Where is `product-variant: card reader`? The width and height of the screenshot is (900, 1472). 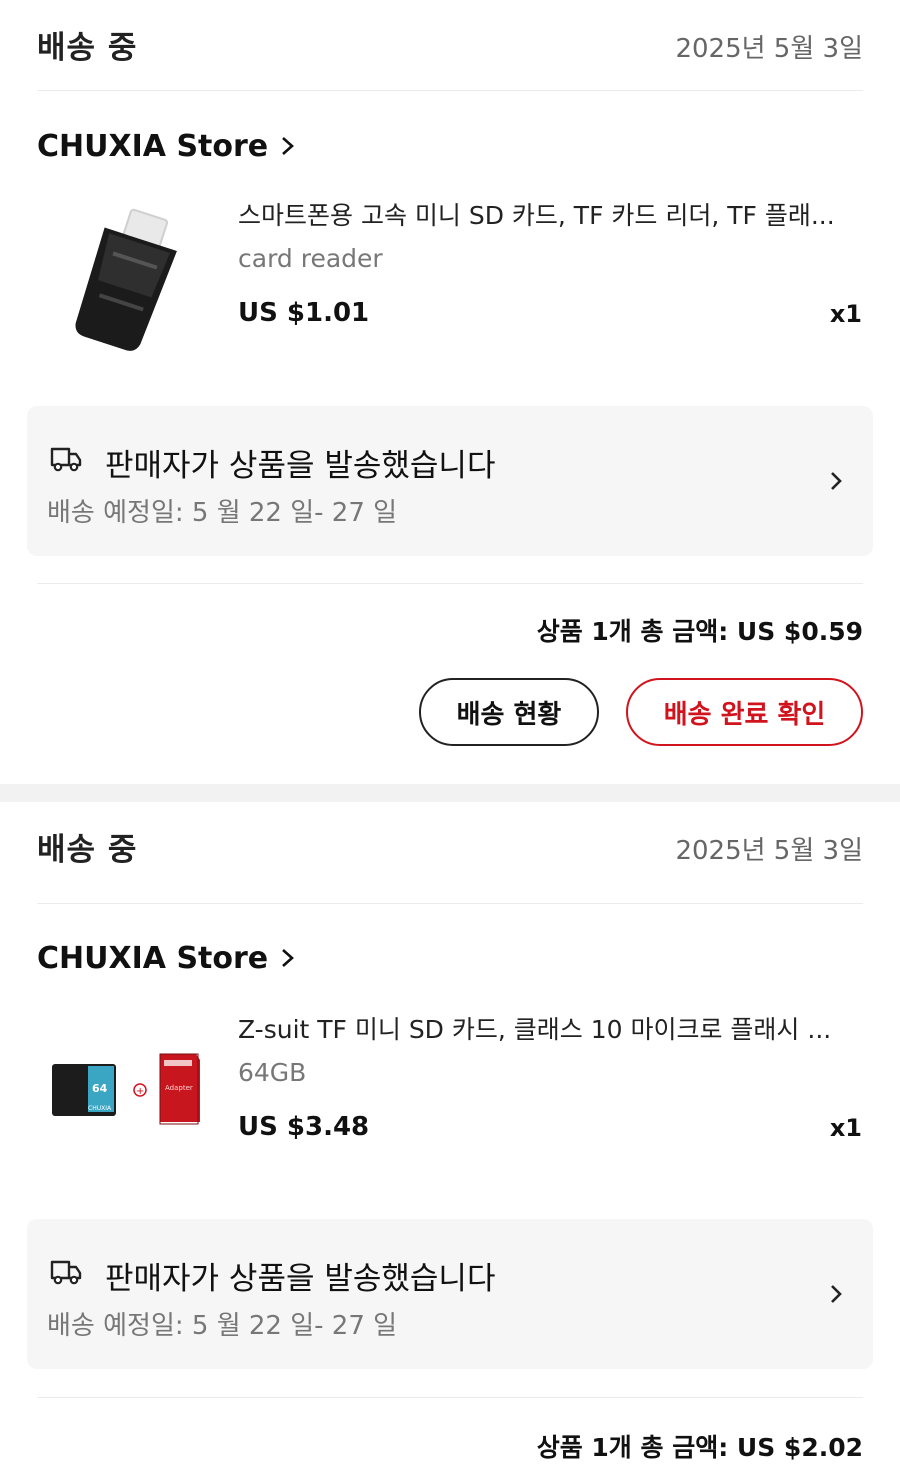 product-variant: card reader is located at coordinates (310, 258).